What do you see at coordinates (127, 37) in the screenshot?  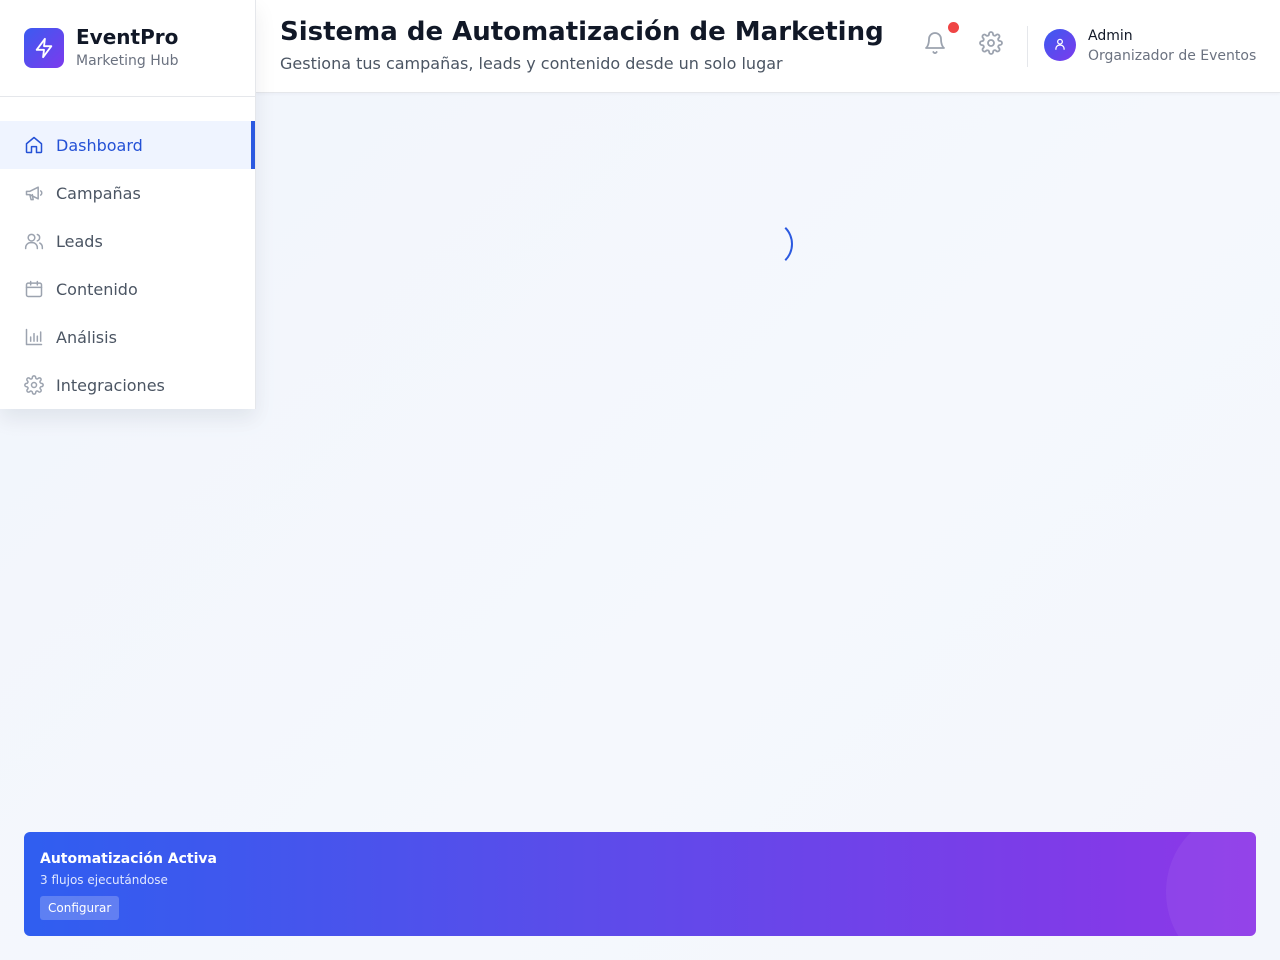 I see `brand-name: EventPro` at bounding box center [127, 37].